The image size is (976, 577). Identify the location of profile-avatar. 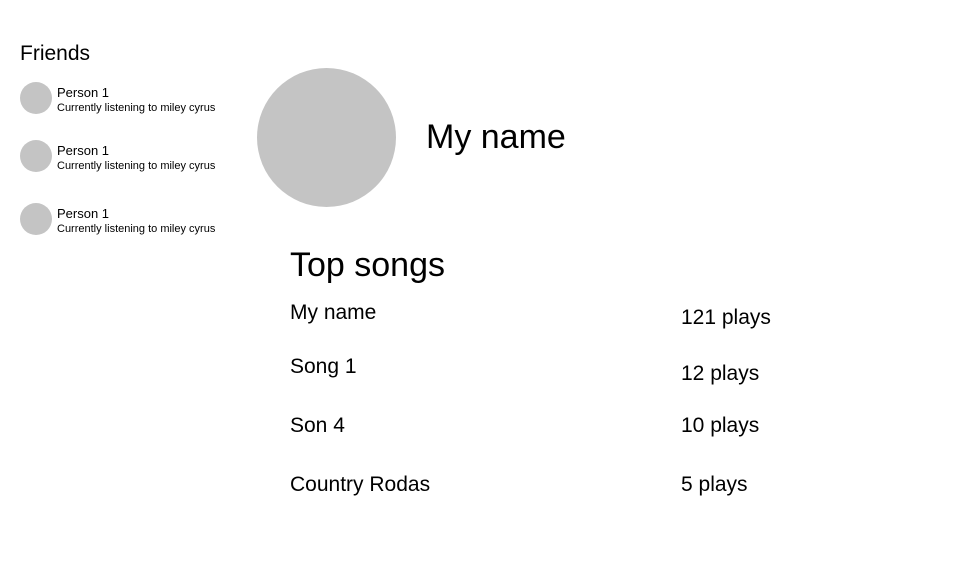
(326, 137).